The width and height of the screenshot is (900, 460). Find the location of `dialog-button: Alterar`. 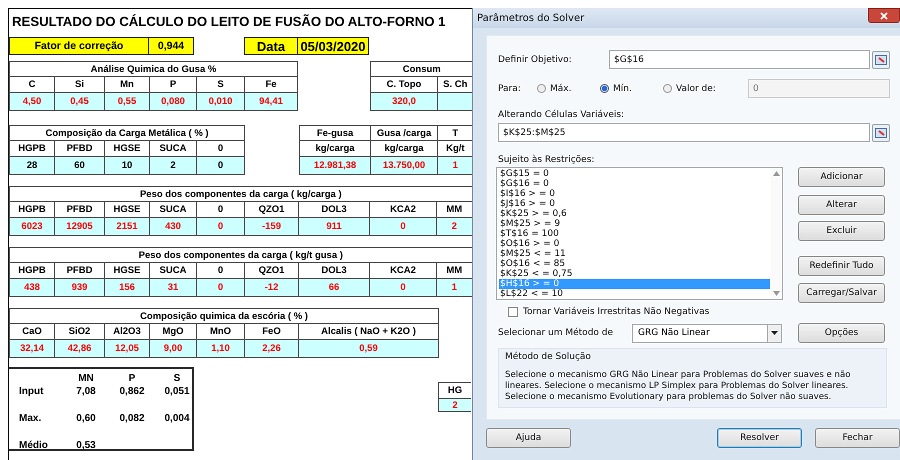

dialog-button: Alterar is located at coordinates (841, 205).